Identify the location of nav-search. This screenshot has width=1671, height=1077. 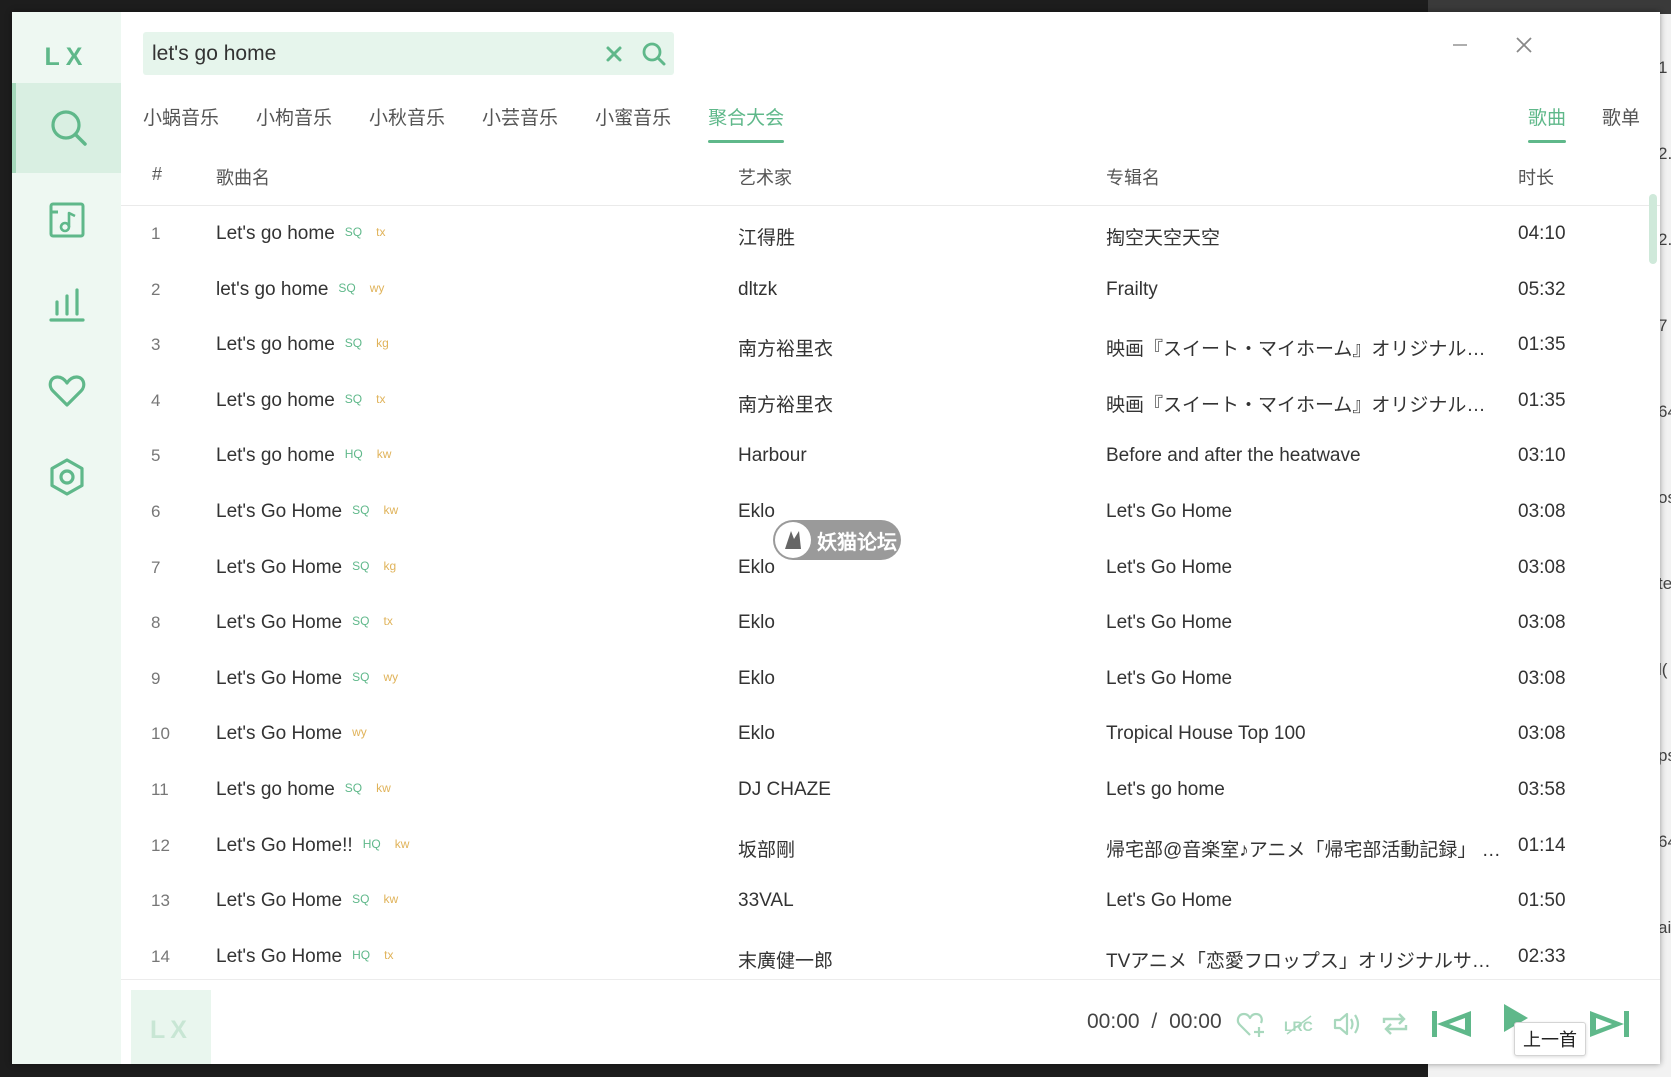
(66, 128).